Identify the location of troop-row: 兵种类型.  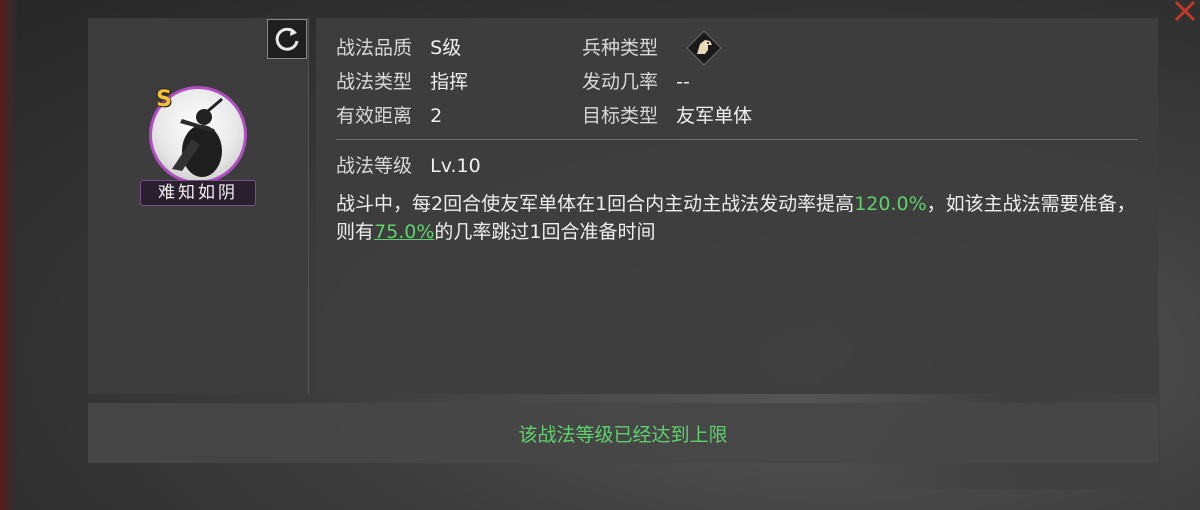
(620, 48).